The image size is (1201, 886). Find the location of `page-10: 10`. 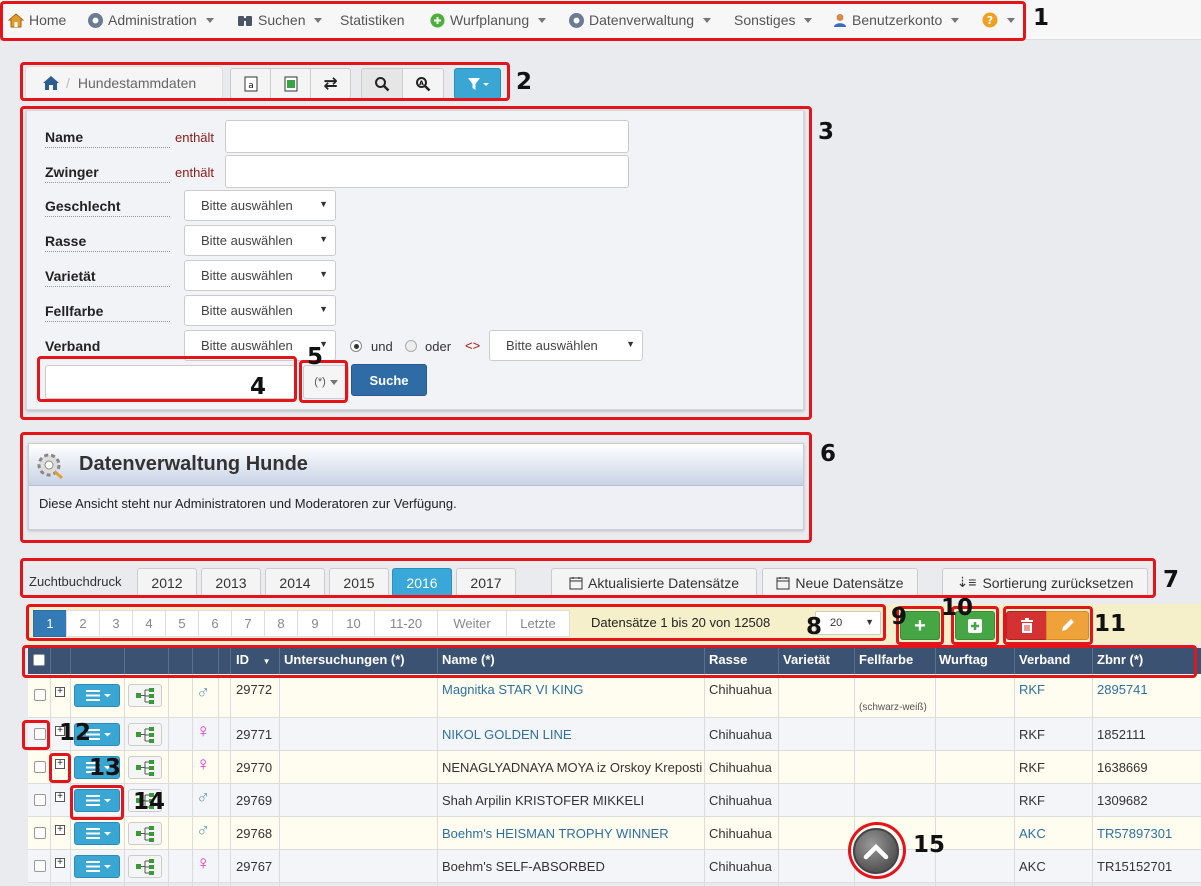

page-10: 10 is located at coordinates (353, 623).